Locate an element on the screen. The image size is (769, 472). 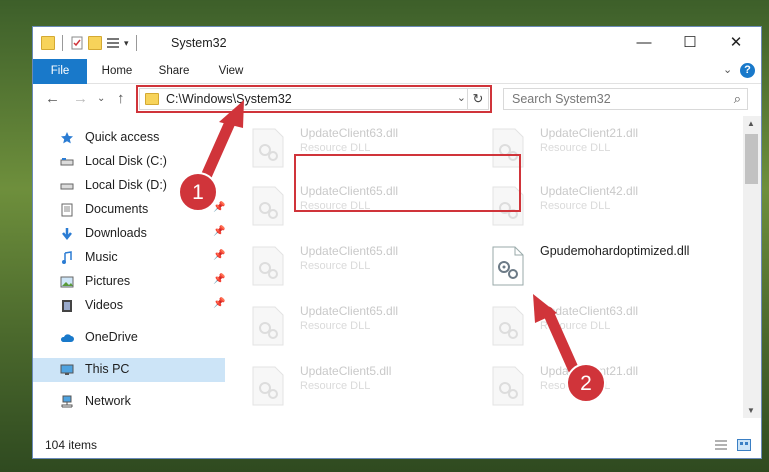
new-folder-icon is located at coordinates (95, 43).